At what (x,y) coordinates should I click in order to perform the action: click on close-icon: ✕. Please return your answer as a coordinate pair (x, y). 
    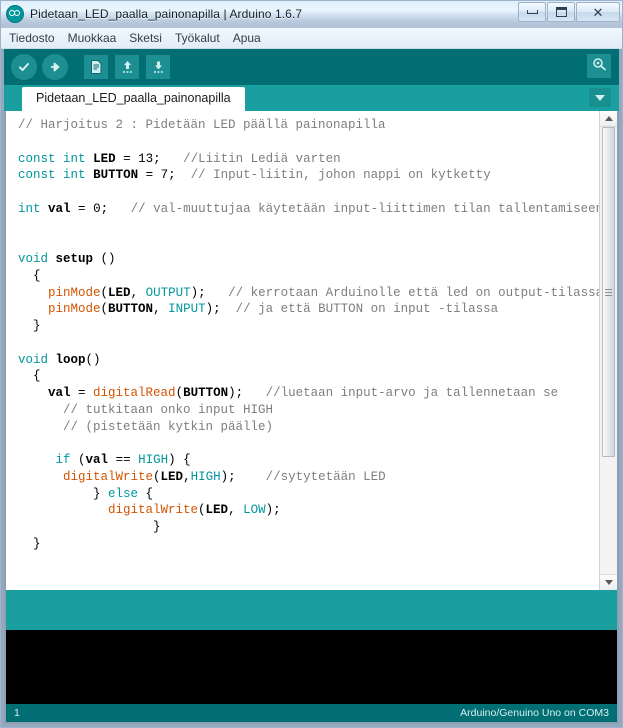
    Looking at the image, I should click on (598, 12).